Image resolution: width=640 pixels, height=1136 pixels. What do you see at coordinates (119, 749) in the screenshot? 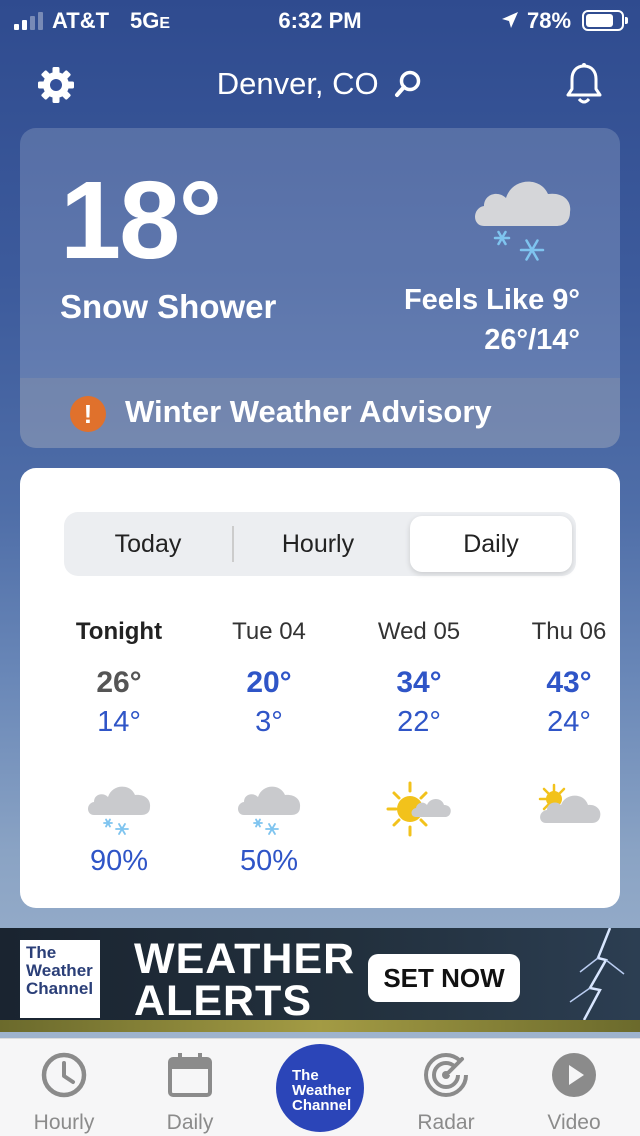
I see `forecast-day: Tonight 26° 14° 90%` at bounding box center [119, 749].